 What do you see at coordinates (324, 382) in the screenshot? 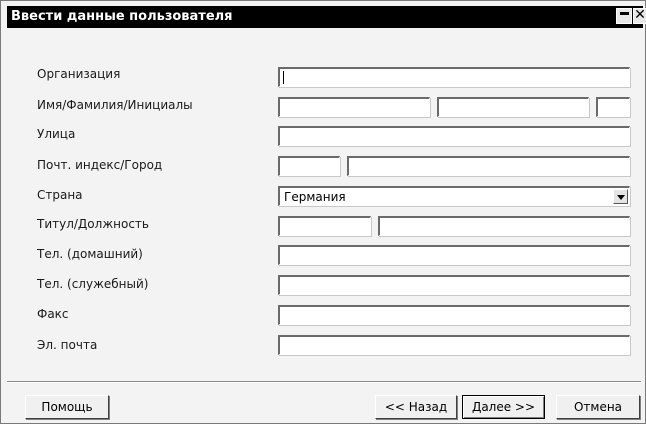
I see `footer-divider` at bounding box center [324, 382].